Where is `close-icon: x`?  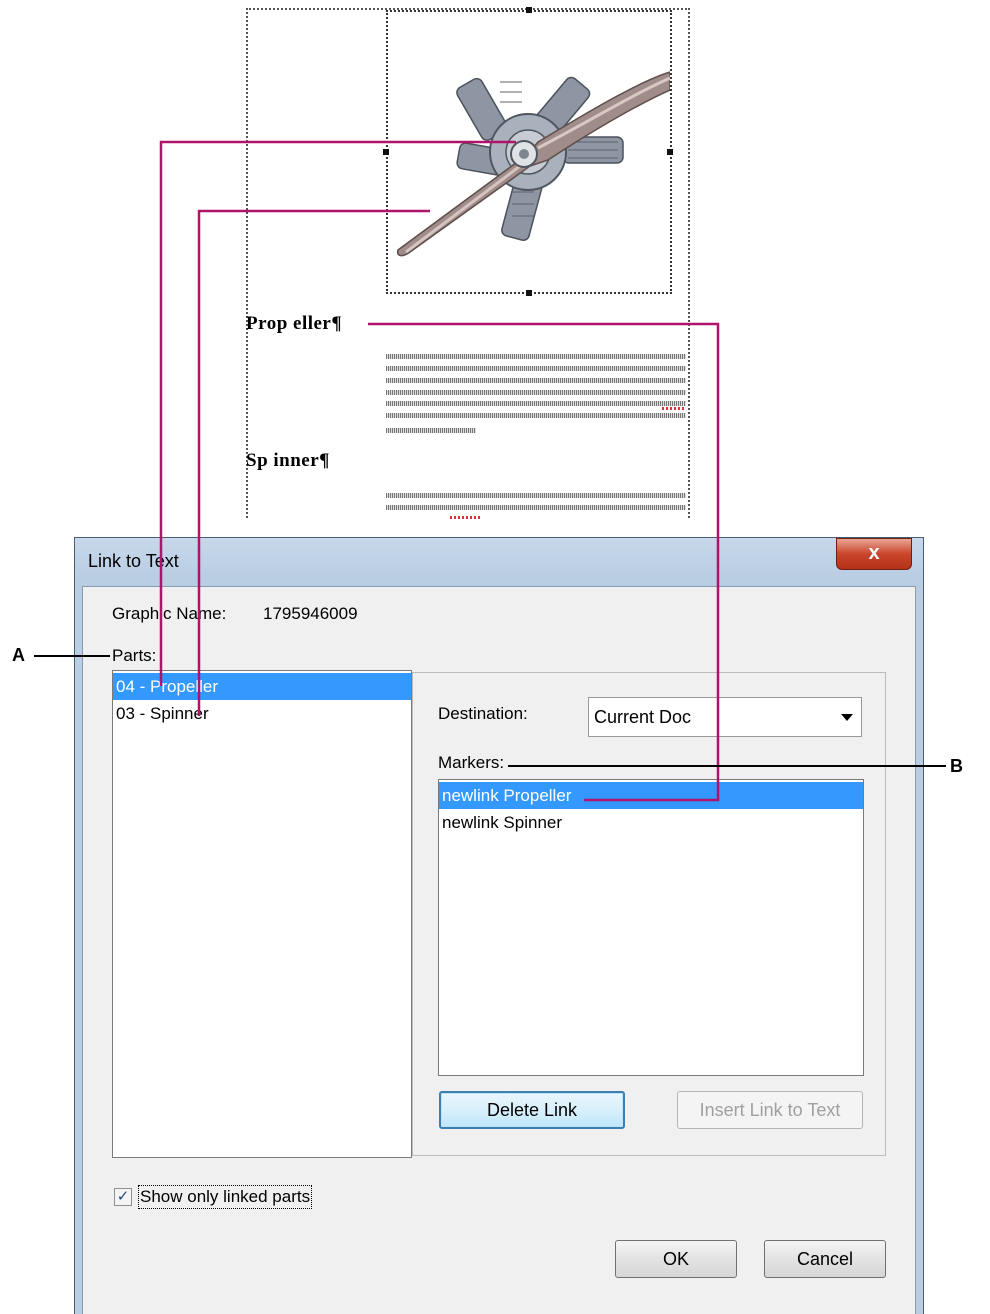 close-icon: x is located at coordinates (874, 553).